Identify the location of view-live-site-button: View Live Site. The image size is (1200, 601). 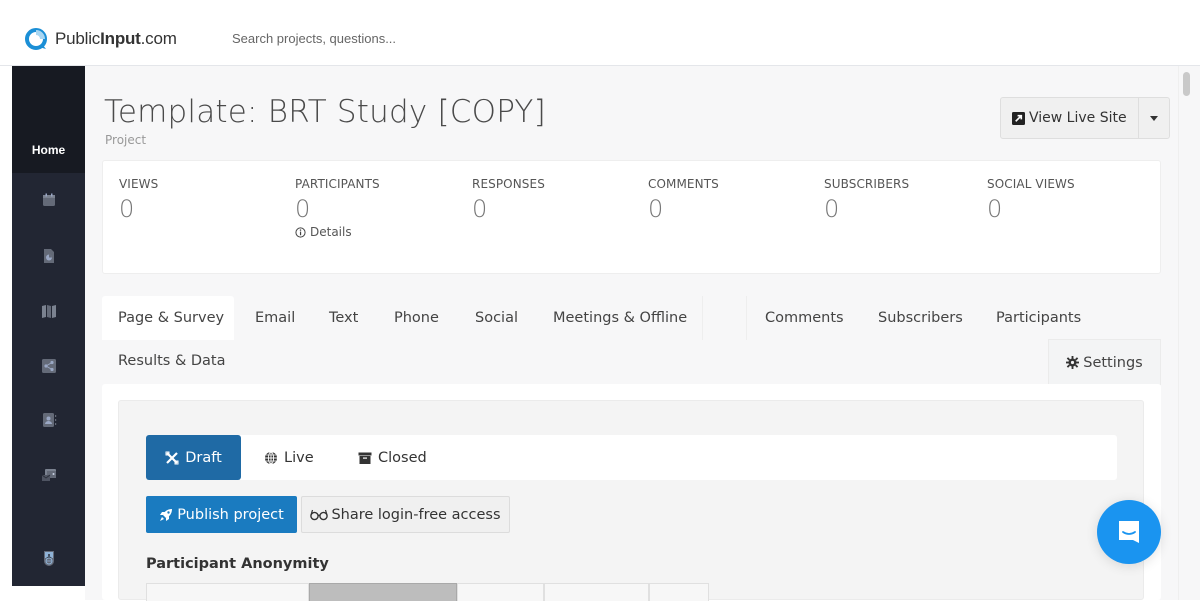
(1069, 118).